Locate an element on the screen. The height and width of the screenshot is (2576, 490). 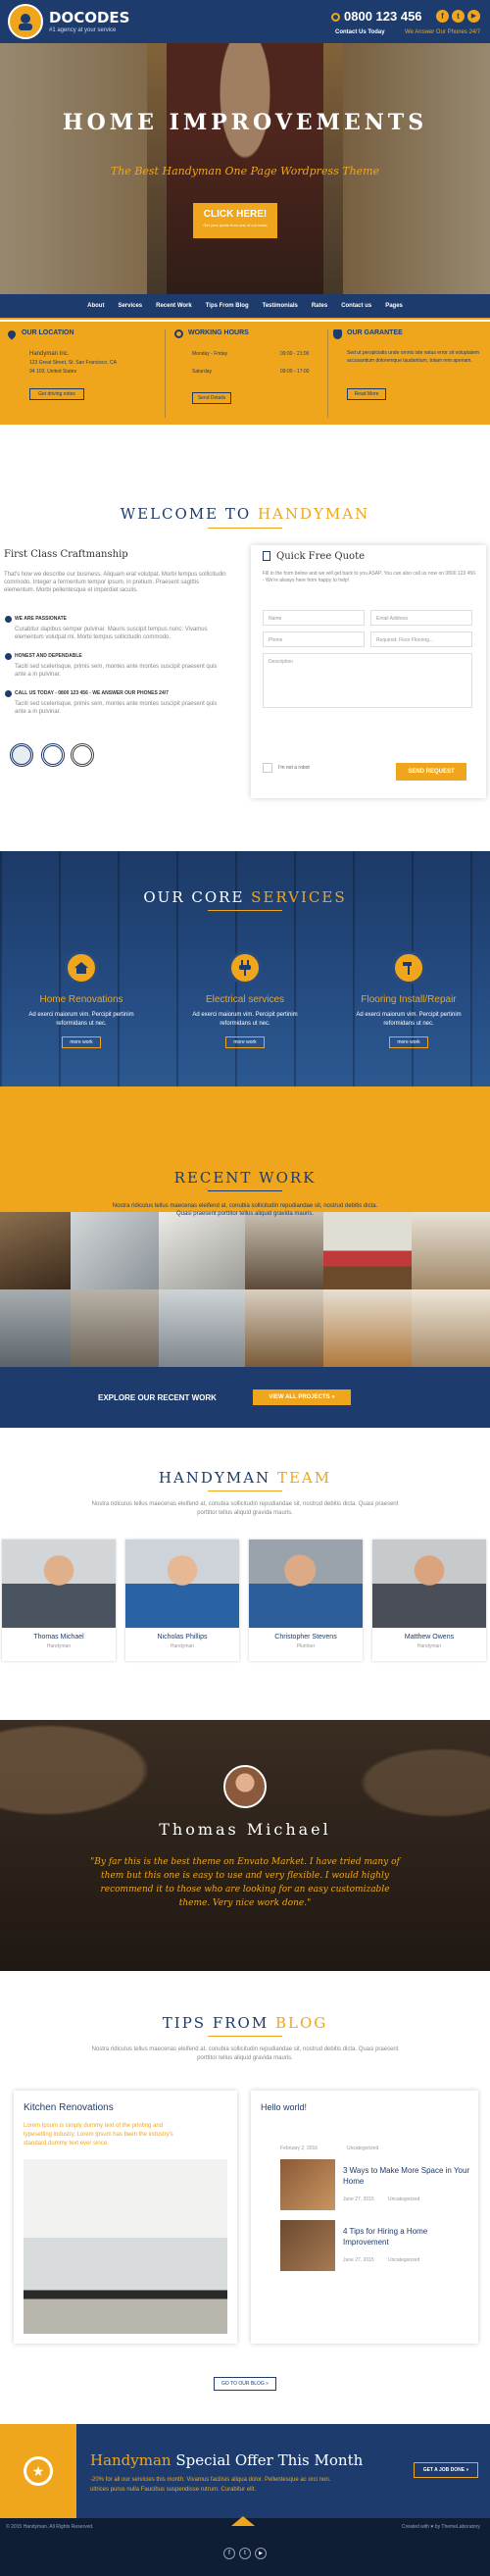
service-3-name: Flooring Install/Repair is located at coordinates (409, 999).